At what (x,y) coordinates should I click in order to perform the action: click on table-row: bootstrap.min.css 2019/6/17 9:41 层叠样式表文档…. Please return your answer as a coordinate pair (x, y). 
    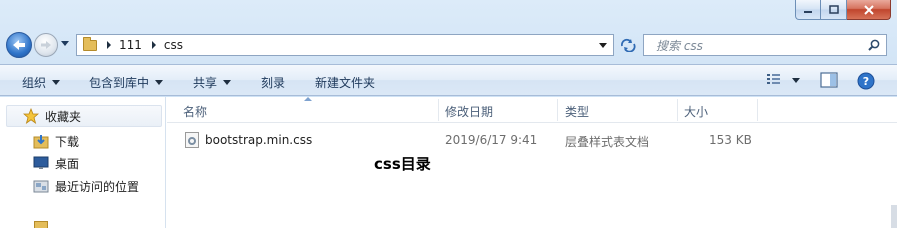
    Looking at the image, I should click on (532, 140).